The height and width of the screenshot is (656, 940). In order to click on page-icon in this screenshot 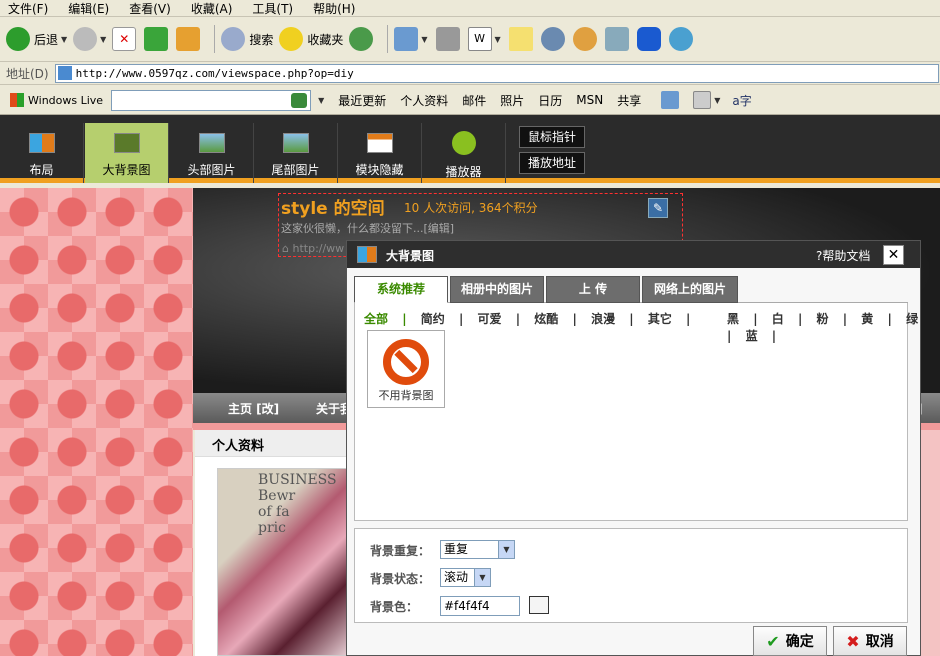, I will do `click(64, 73)`.